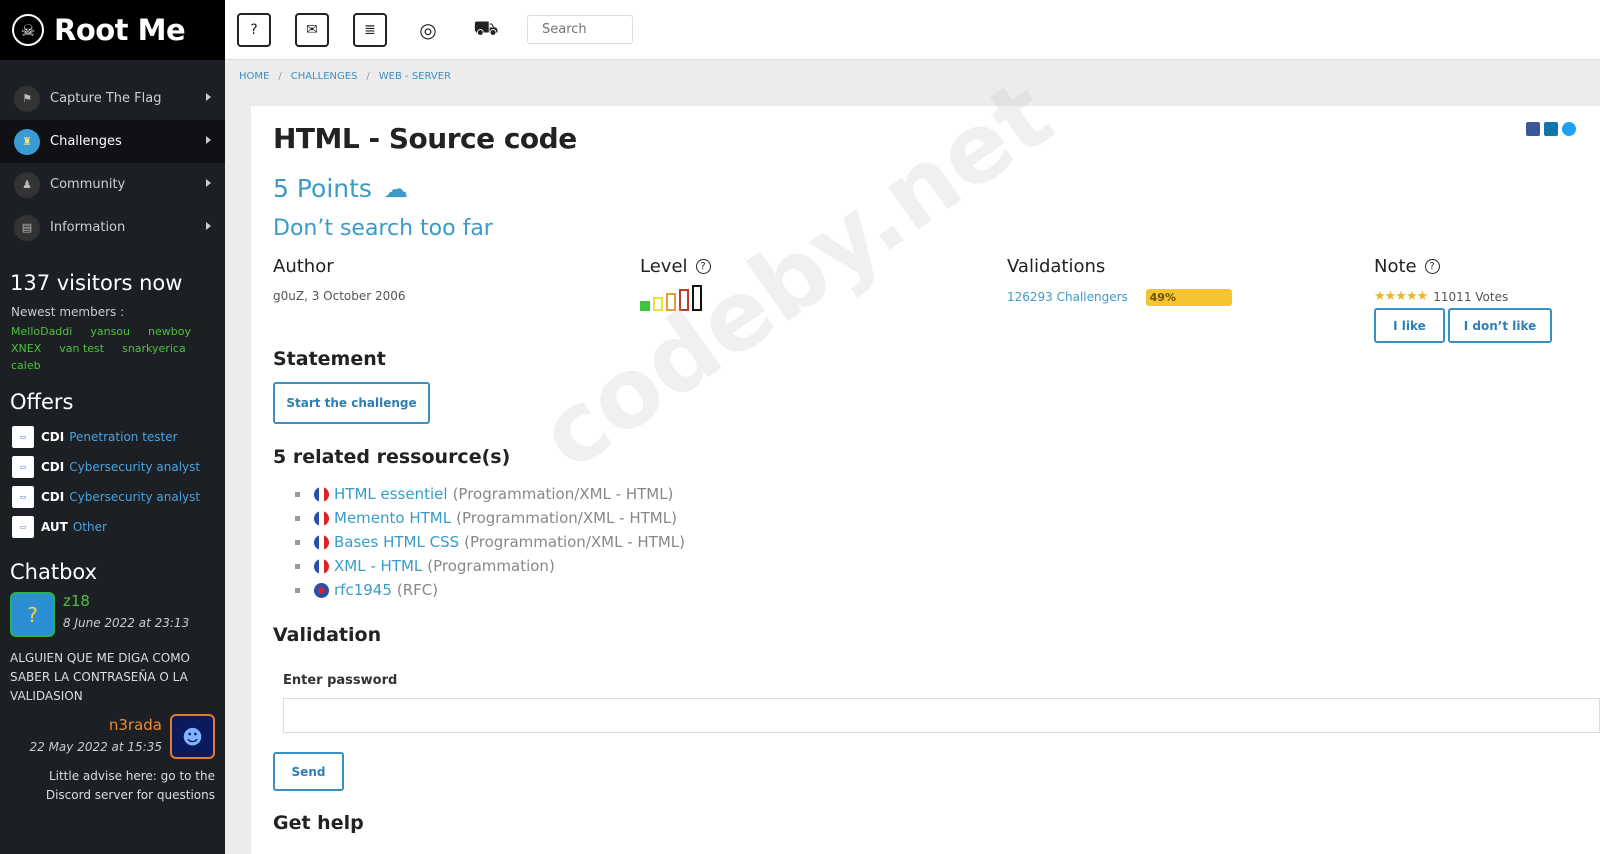  Describe the element at coordinates (428, 30) in the screenshot. I see `scores-icon: ◎` at that location.